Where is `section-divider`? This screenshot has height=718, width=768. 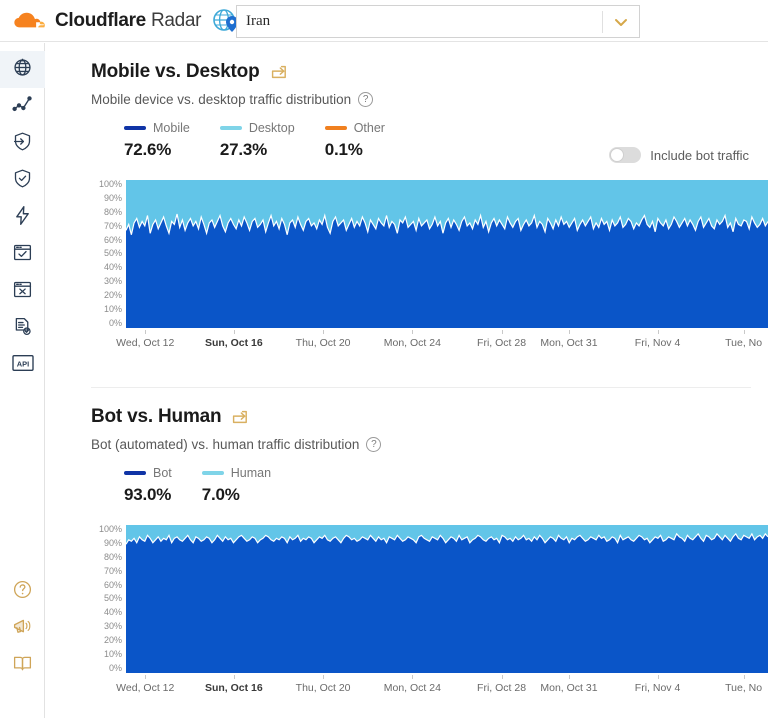
section-divider is located at coordinates (421, 387).